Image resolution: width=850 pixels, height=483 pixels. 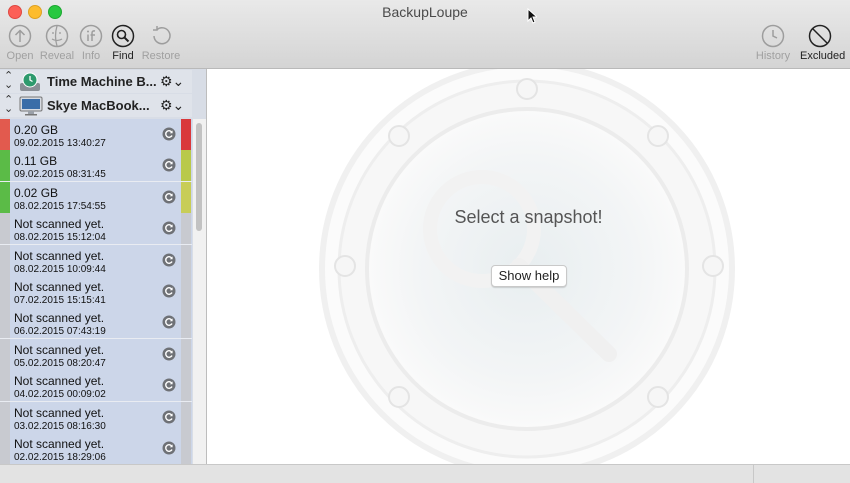 I want to click on snapshot-date: 02.02.2015 18:29:06, so click(x=60, y=457).